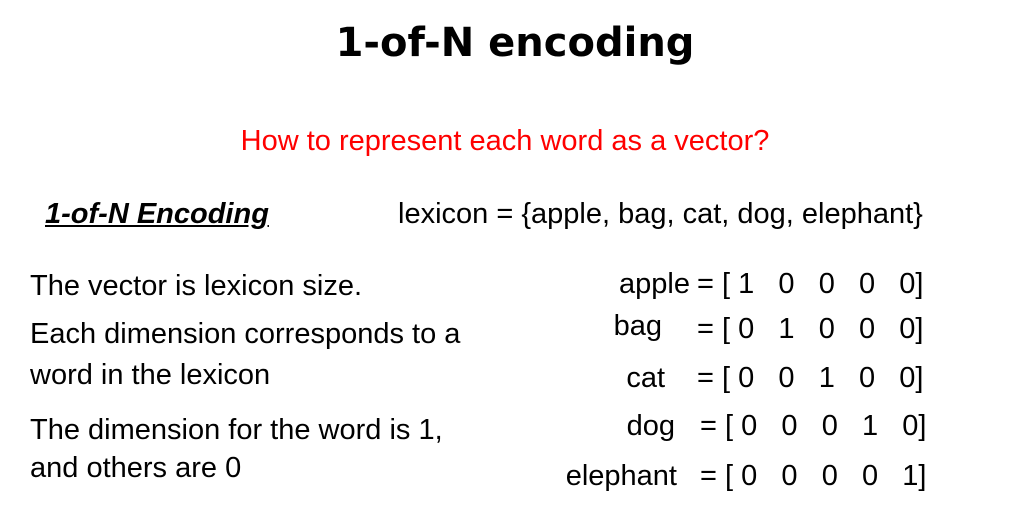 This screenshot has width=1030, height=527. What do you see at coordinates (515, 43) in the screenshot?
I see `slide-title: 1-of-N encoding` at bounding box center [515, 43].